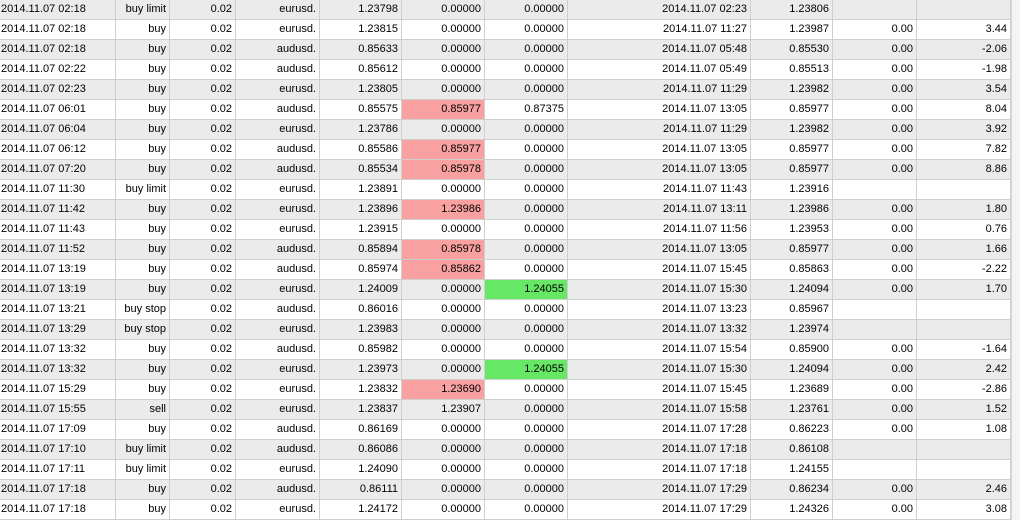 This screenshot has width=1020, height=520. What do you see at coordinates (659, 349) in the screenshot?
I see `close-time-cell: 2014.11.07 15:54` at bounding box center [659, 349].